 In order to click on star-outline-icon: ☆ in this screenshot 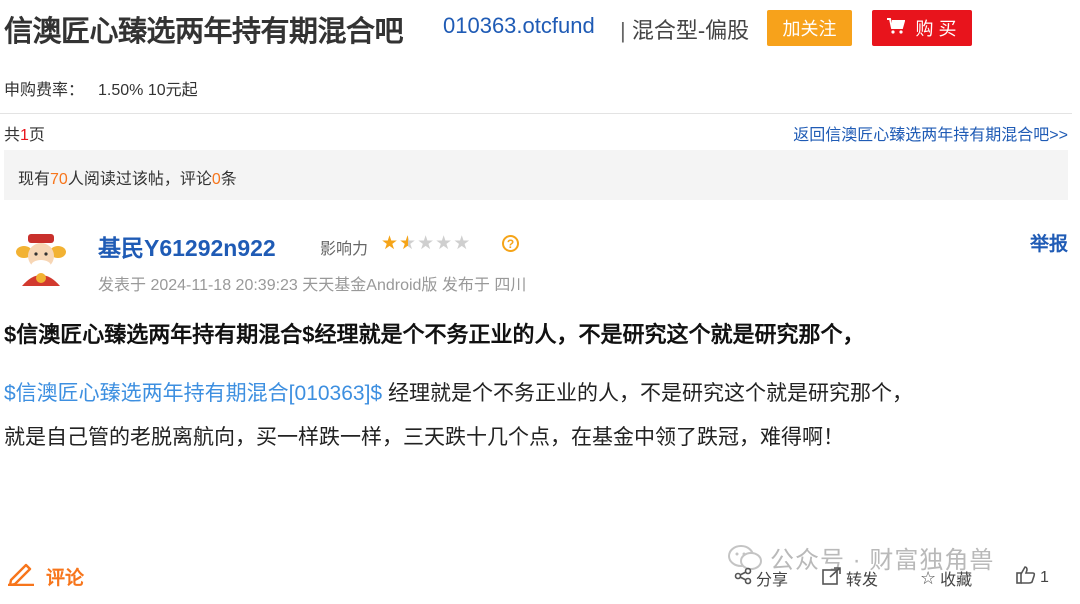, I will do `click(928, 577)`.